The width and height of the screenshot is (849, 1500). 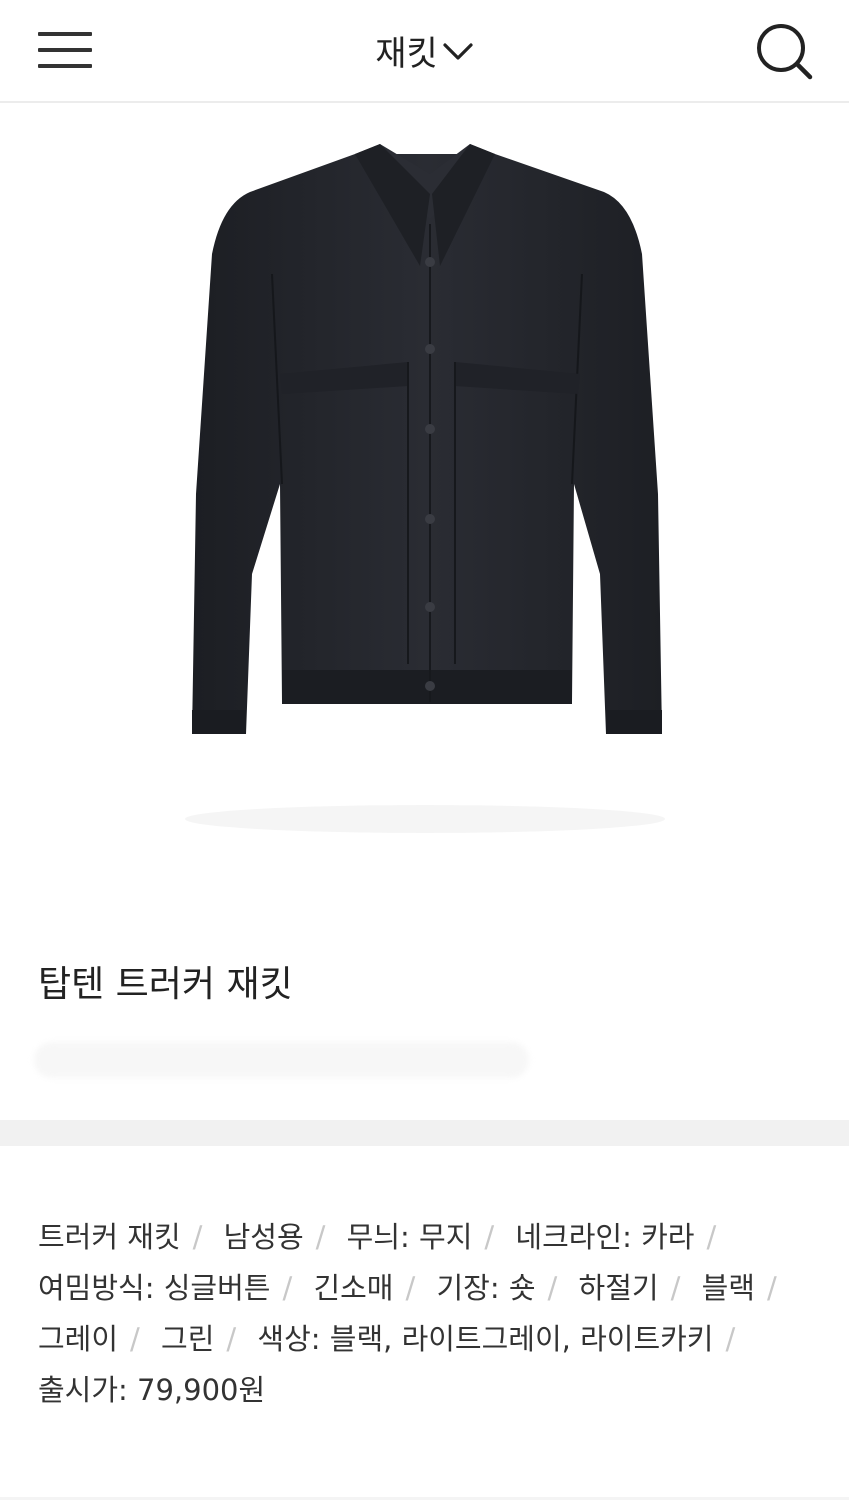 What do you see at coordinates (109, 1237) in the screenshot?
I see `desc-item: 트러커 재킷` at bounding box center [109, 1237].